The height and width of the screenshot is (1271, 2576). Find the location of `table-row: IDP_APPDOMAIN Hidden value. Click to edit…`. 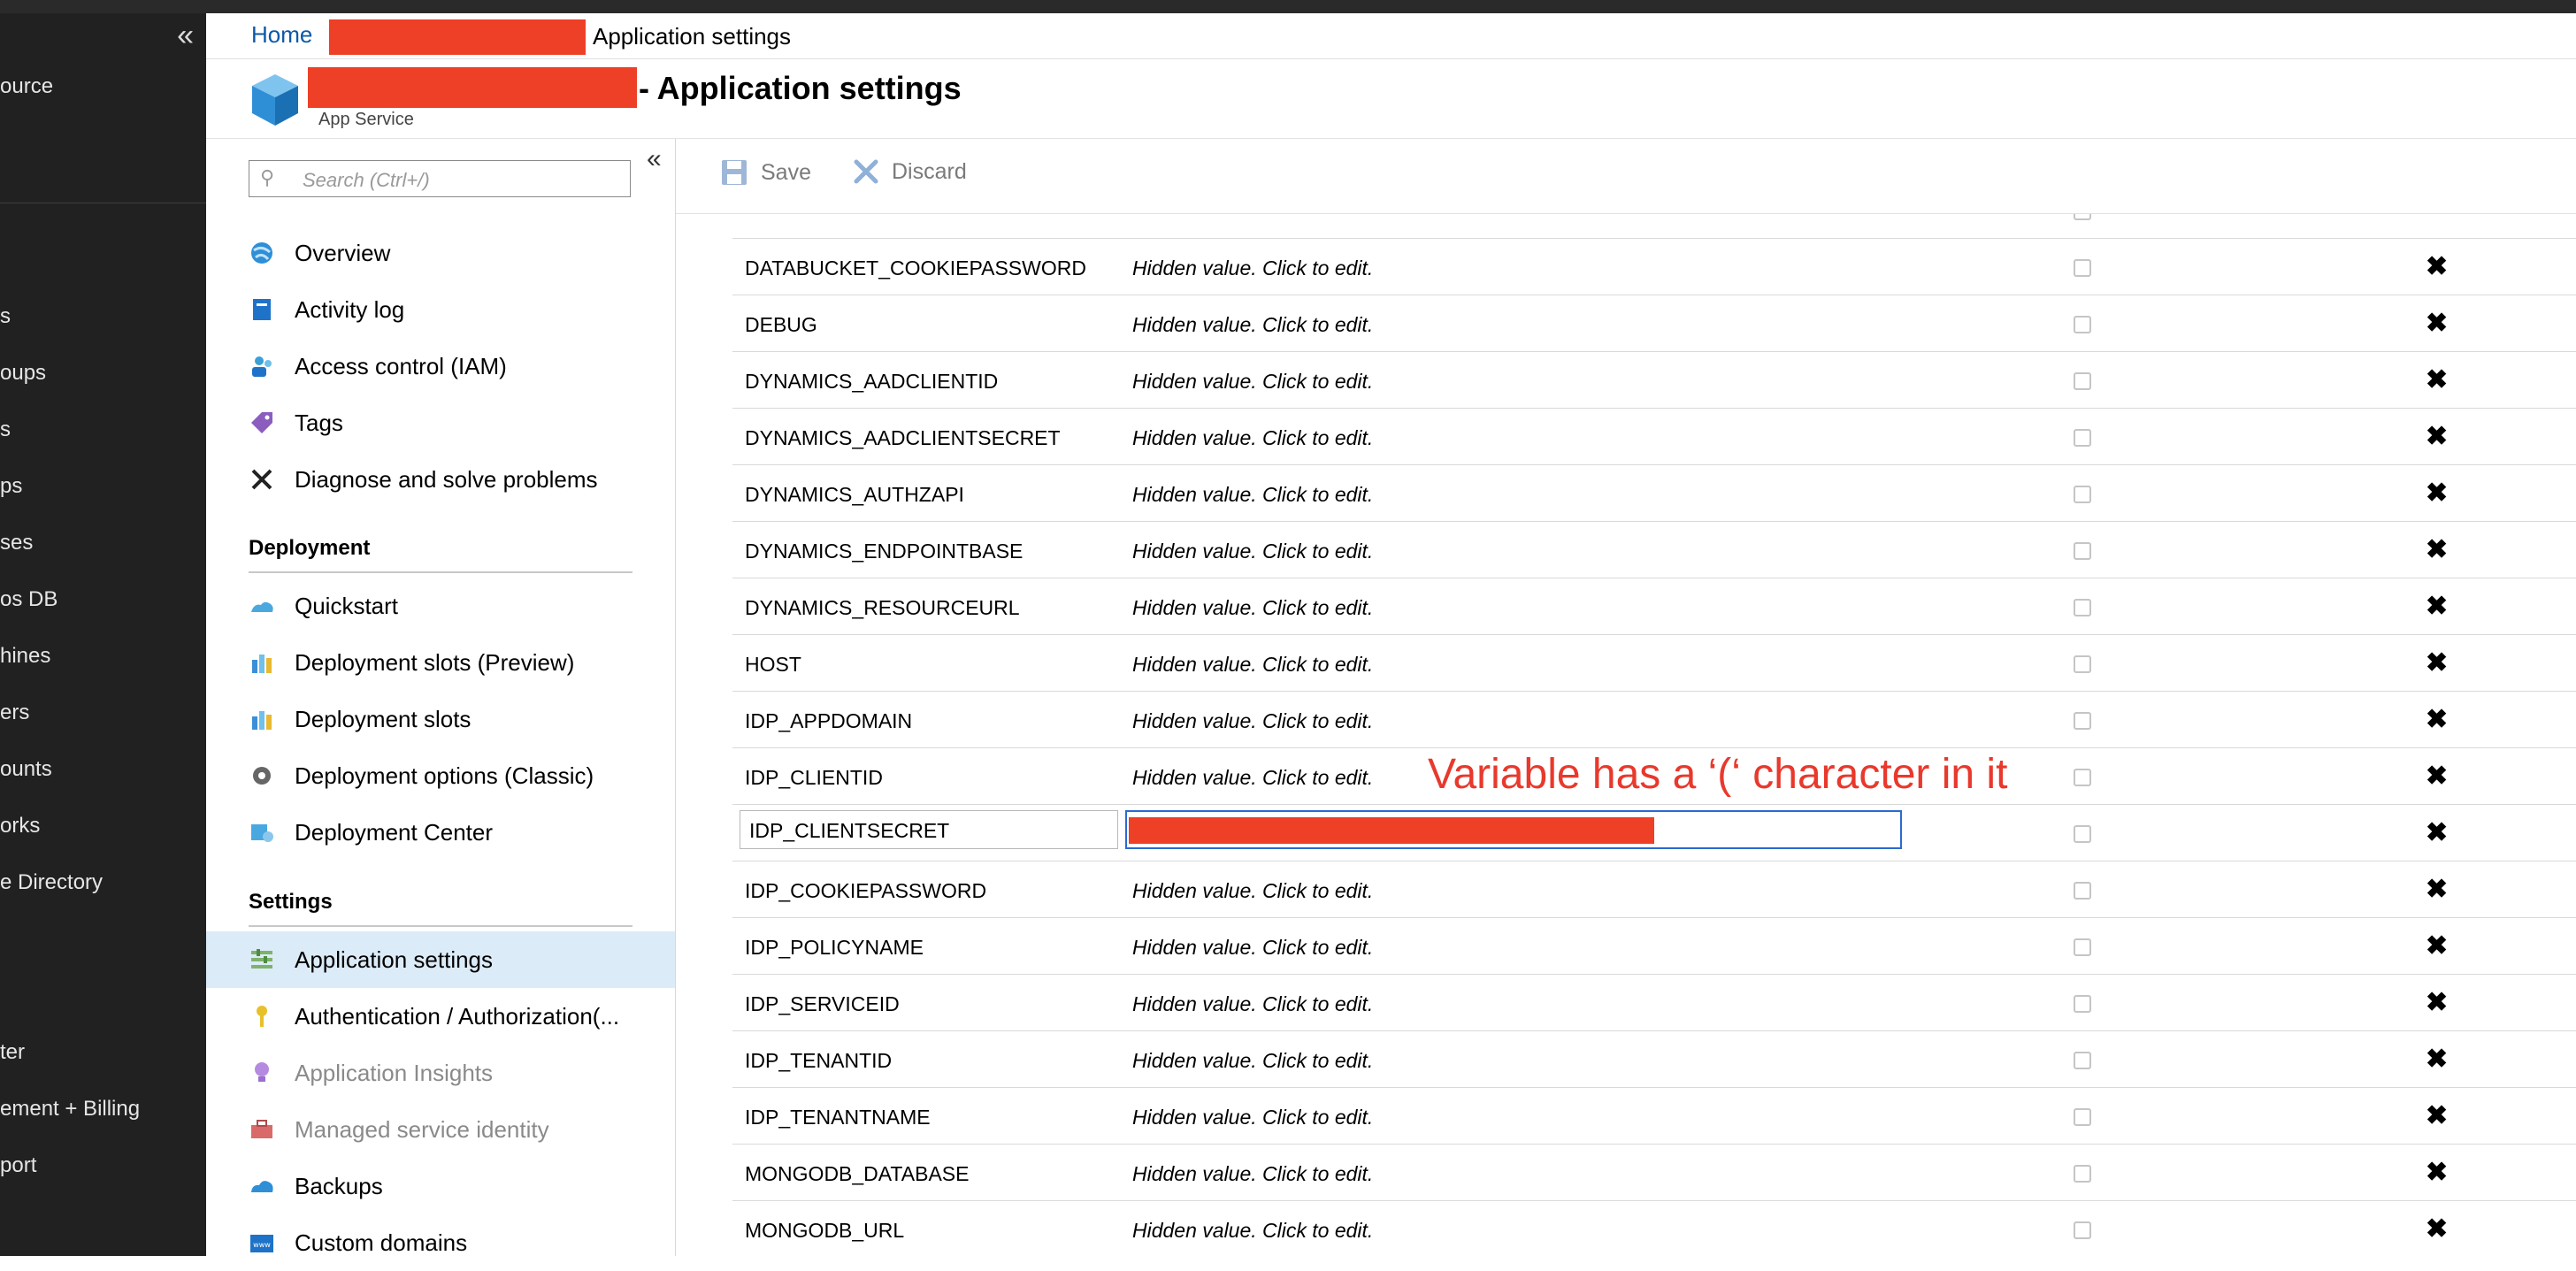

table-row: IDP_APPDOMAIN Hidden value. Click to edit… is located at coordinates (1654, 720).